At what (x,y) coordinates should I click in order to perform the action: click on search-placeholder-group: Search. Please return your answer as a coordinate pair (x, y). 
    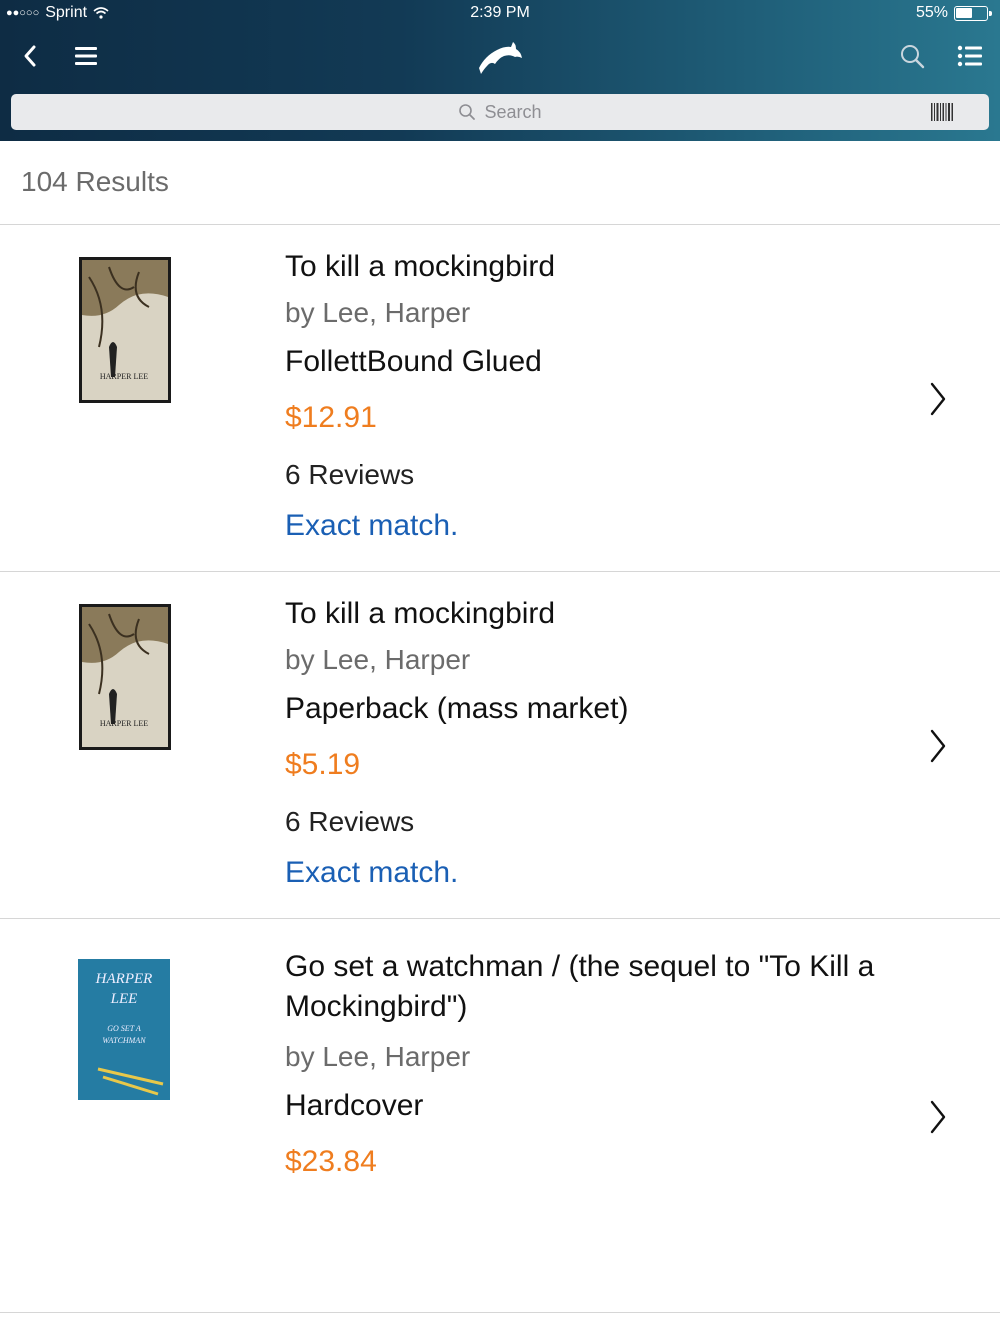
    Looking at the image, I should click on (500, 112).